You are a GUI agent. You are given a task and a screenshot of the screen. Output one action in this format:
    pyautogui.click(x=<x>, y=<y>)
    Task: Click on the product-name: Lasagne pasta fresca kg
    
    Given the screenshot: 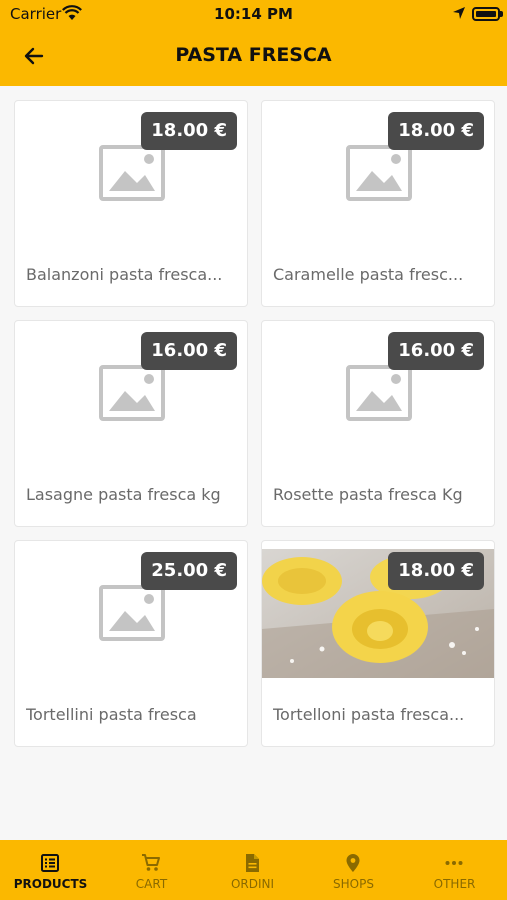 What is the action you would take?
    pyautogui.click(x=123, y=494)
    